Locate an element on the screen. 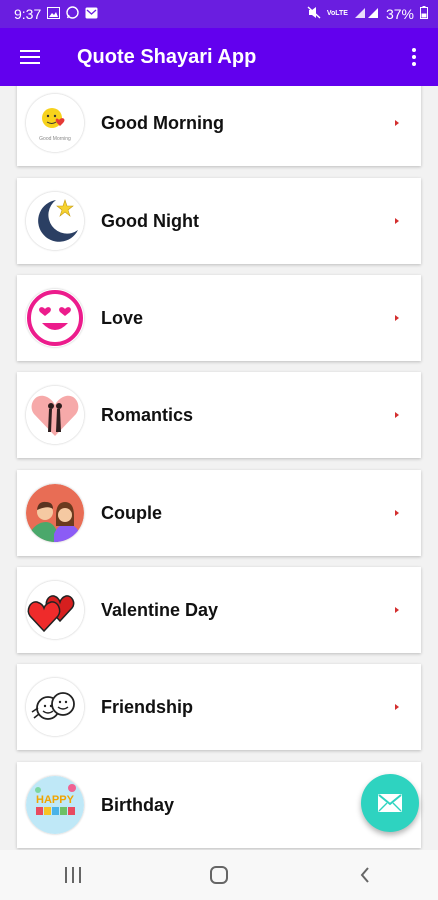 This screenshot has width=438, height=900. happy-birthday-icon: HAPPY is located at coordinates (55, 805).